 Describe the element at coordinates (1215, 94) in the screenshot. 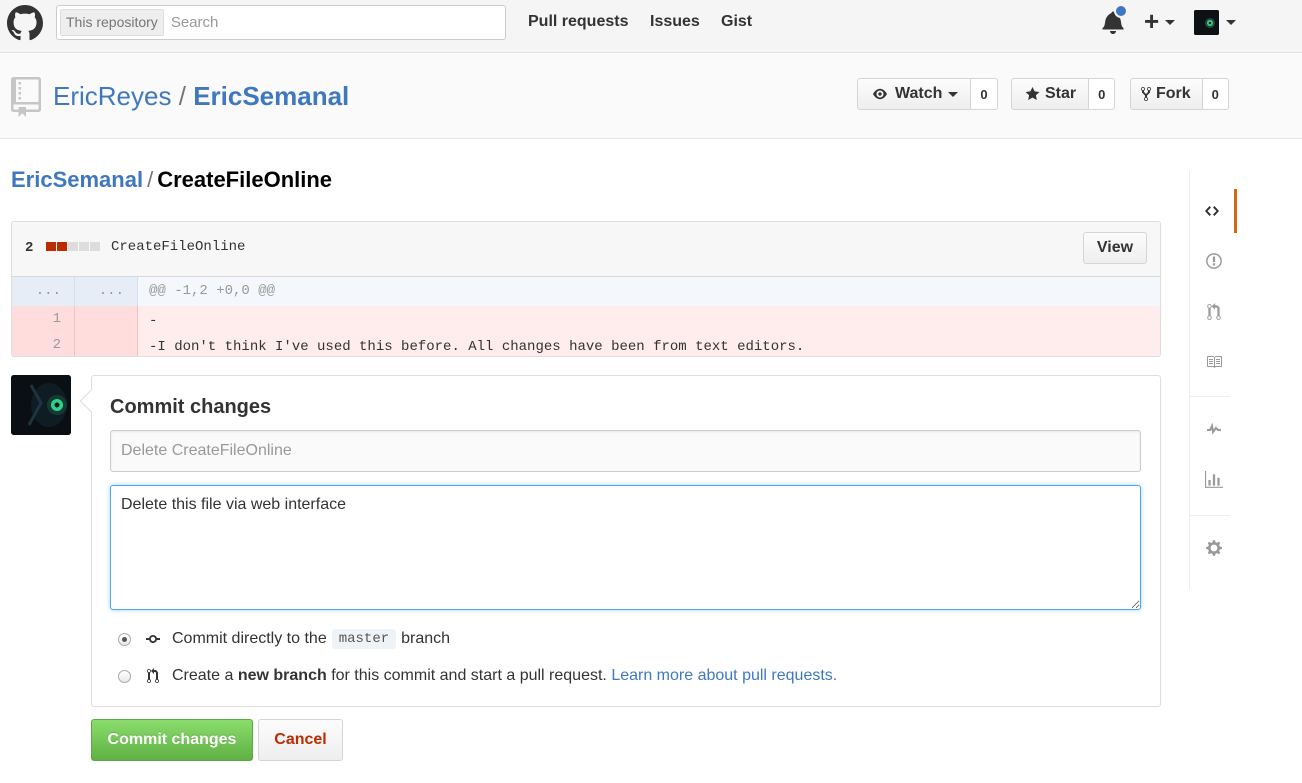

I see `fork-count: 0` at that location.